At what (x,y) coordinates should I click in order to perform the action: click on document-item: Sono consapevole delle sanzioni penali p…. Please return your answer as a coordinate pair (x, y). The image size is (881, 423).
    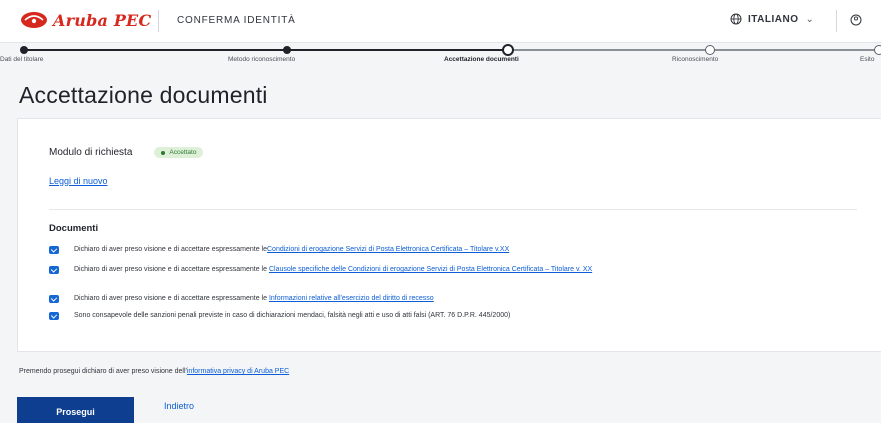
    Looking at the image, I should click on (449, 316).